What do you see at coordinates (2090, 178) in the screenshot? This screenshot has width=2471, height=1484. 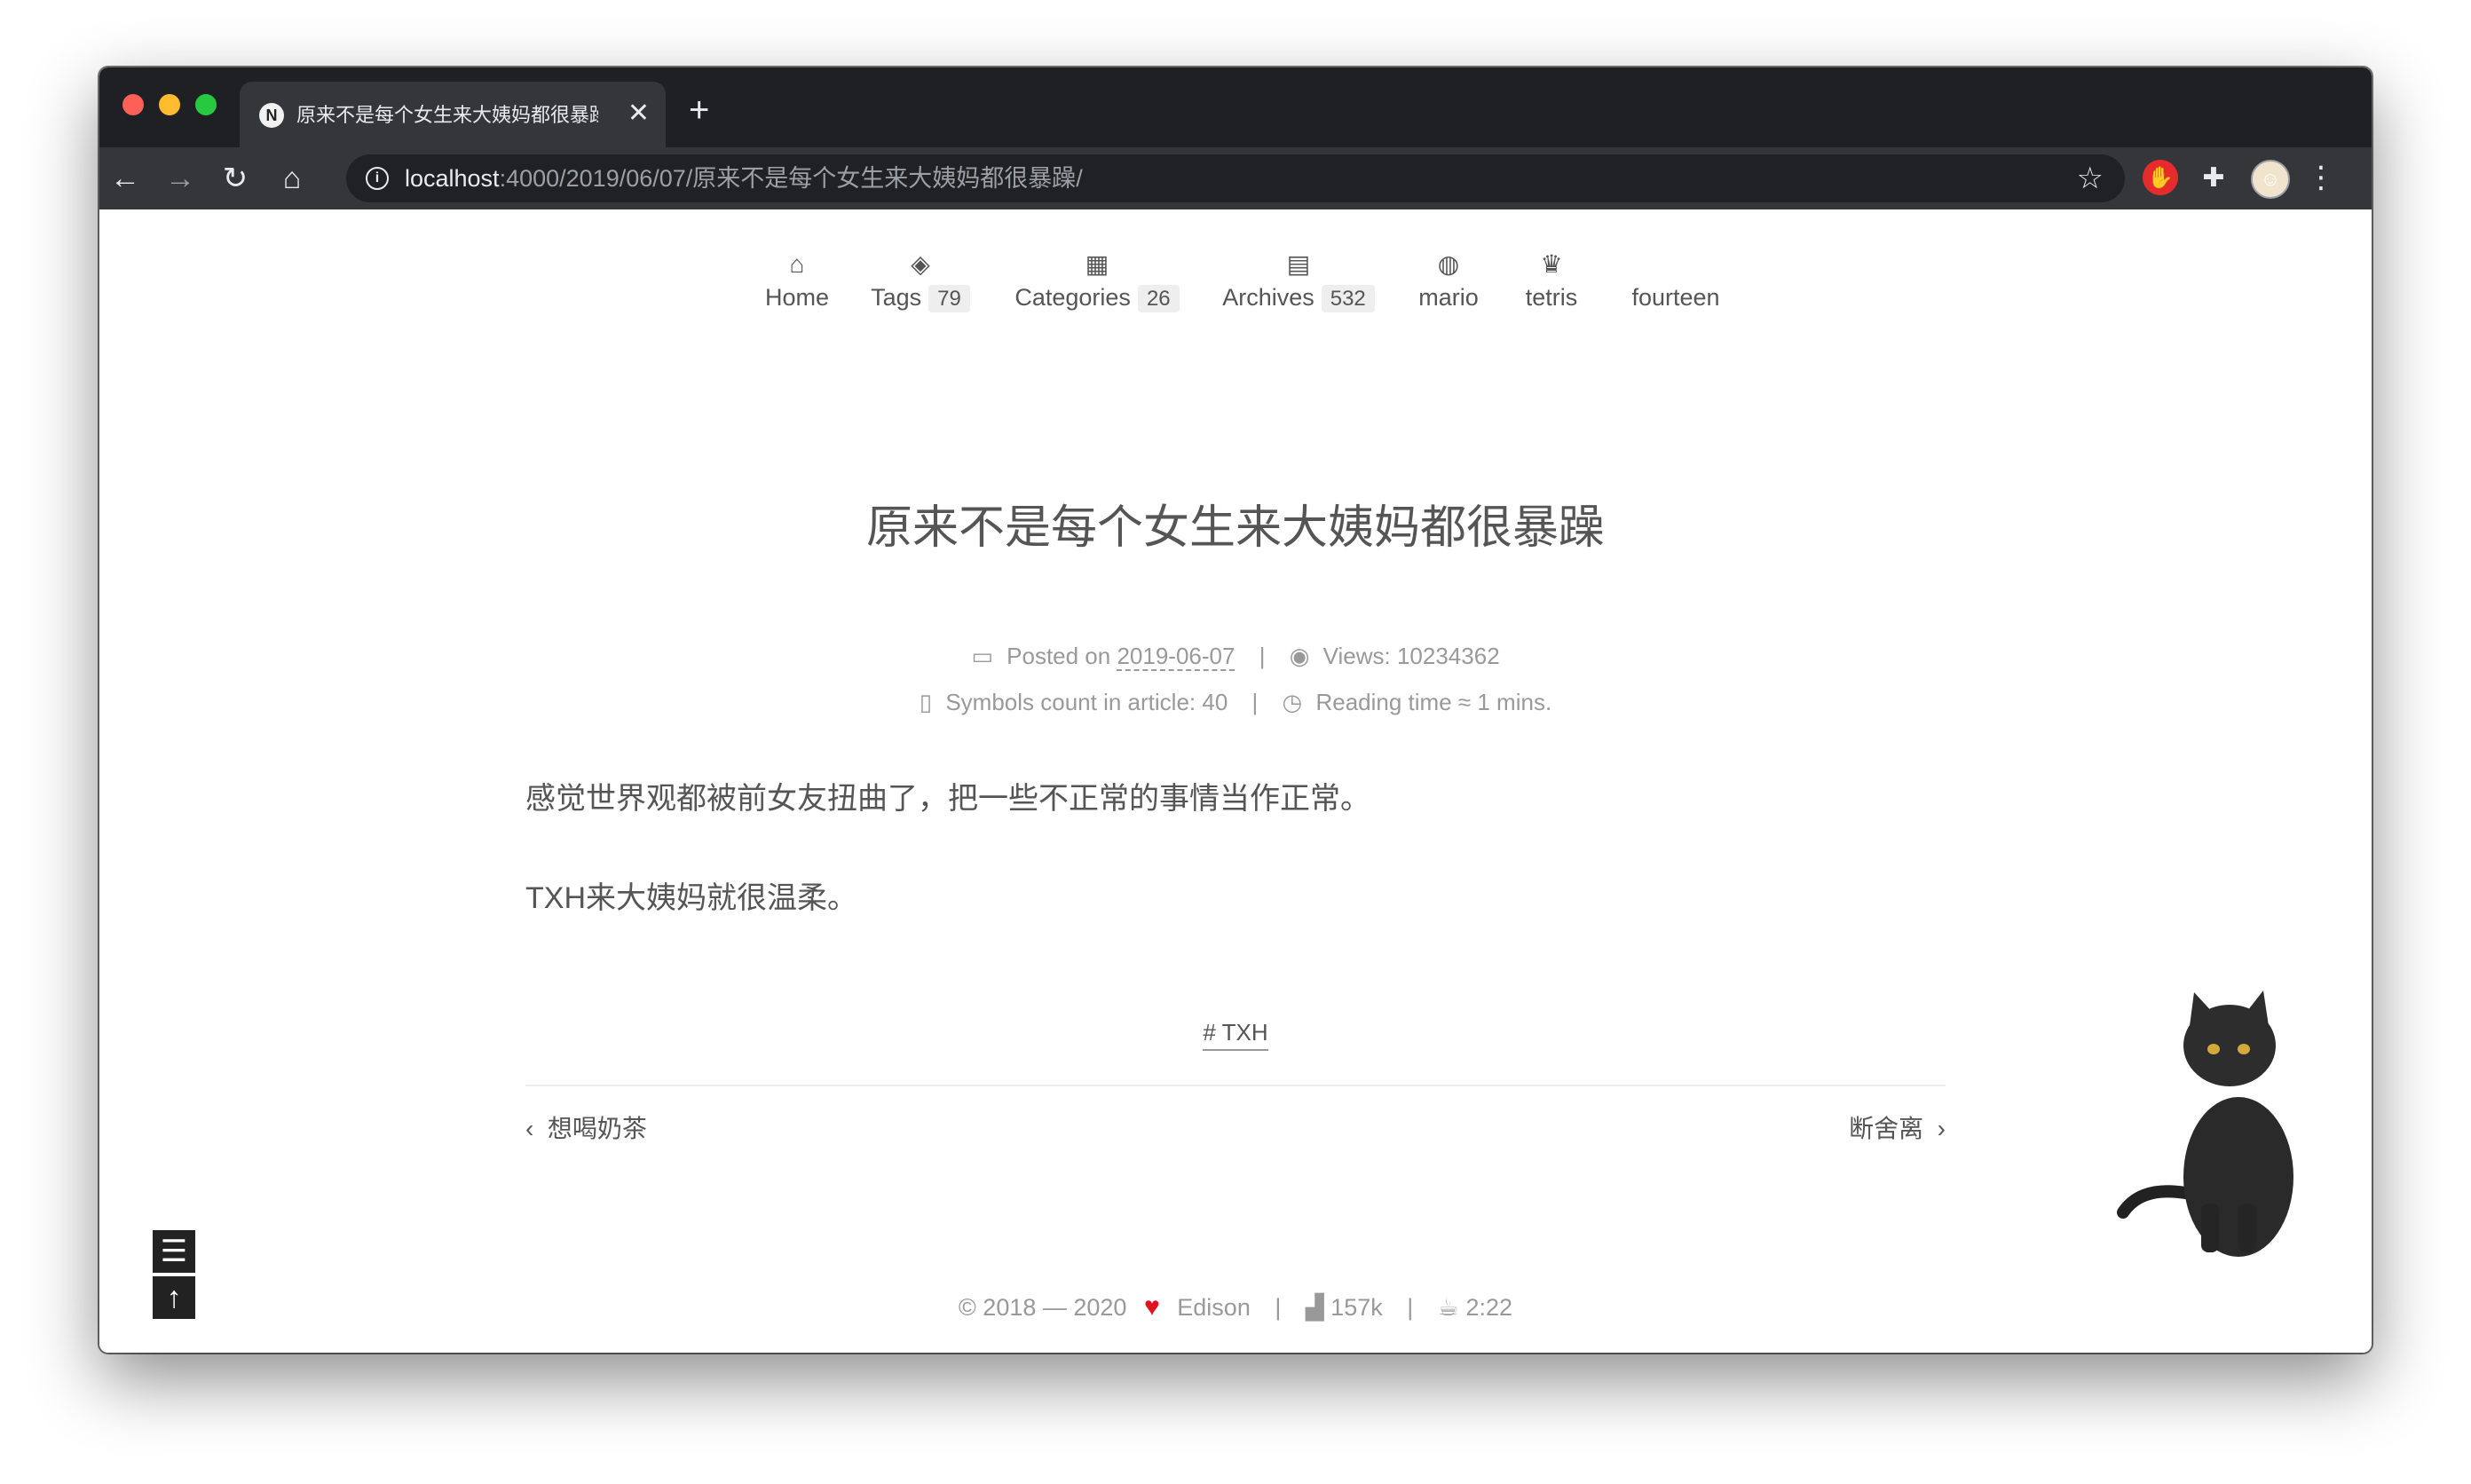 I see `star-icon: ☆` at bounding box center [2090, 178].